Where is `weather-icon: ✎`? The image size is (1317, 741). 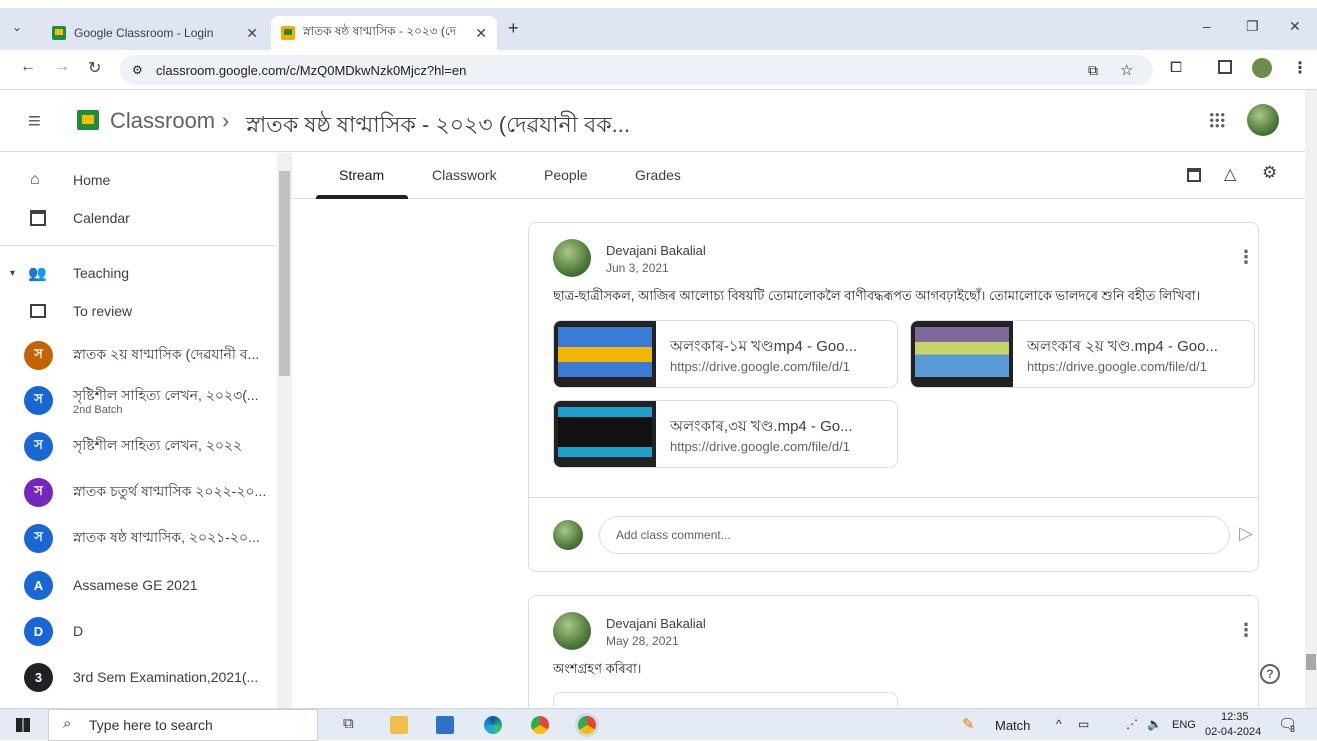 weather-icon: ✎ is located at coordinates (968, 724).